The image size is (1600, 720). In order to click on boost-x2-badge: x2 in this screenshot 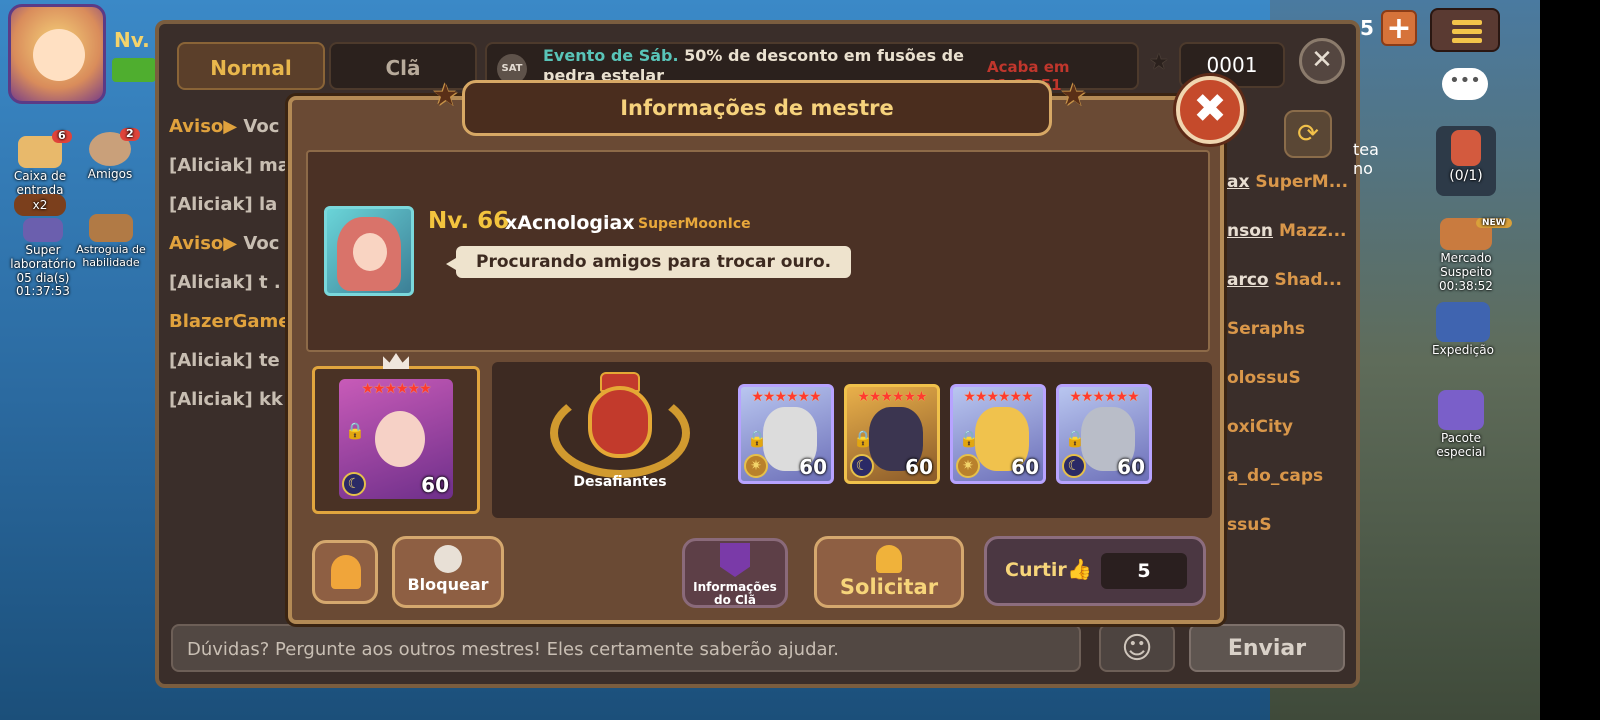, I will do `click(40, 205)`.